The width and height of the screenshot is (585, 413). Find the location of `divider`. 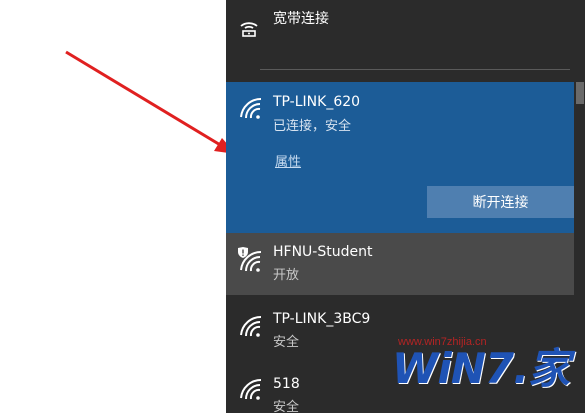

divider is located at coordinates (415, 69).